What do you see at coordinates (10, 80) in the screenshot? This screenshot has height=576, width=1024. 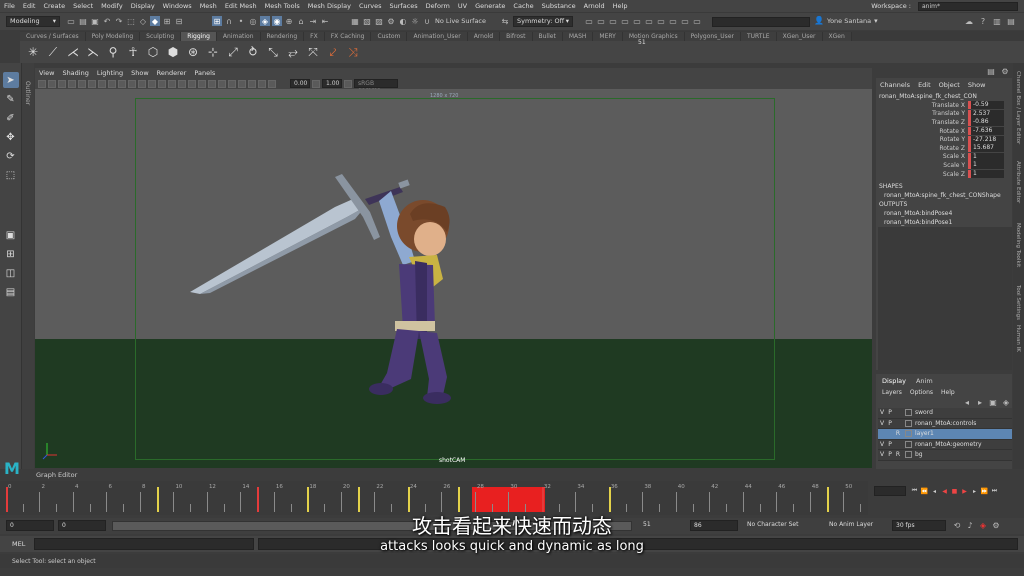 I see `select-tool-icon: ➤` at bounding box center [10, 80].